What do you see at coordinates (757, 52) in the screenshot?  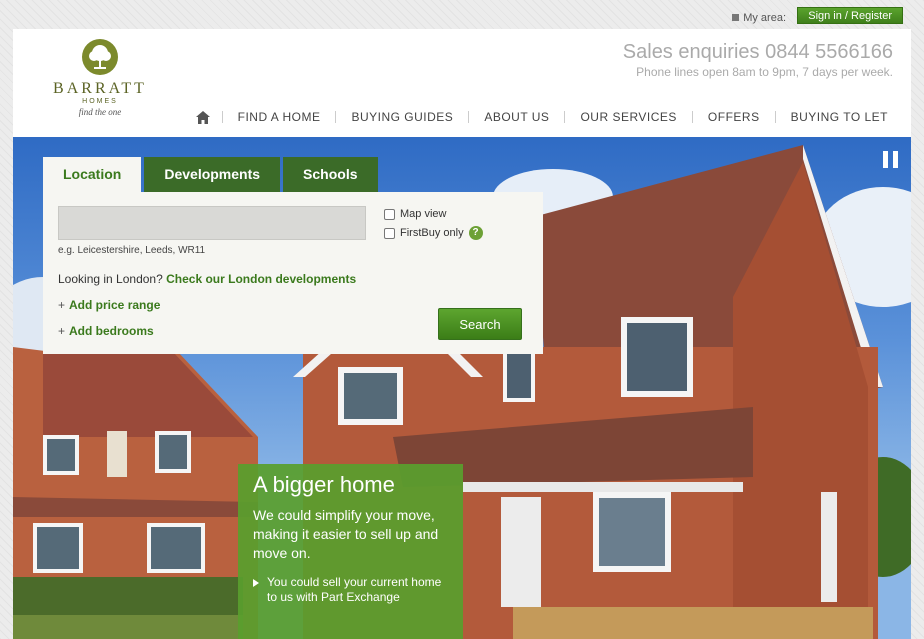 I see `sales-phone: Sales enquiries 0844 5566166` at bounding box center [757, 52].